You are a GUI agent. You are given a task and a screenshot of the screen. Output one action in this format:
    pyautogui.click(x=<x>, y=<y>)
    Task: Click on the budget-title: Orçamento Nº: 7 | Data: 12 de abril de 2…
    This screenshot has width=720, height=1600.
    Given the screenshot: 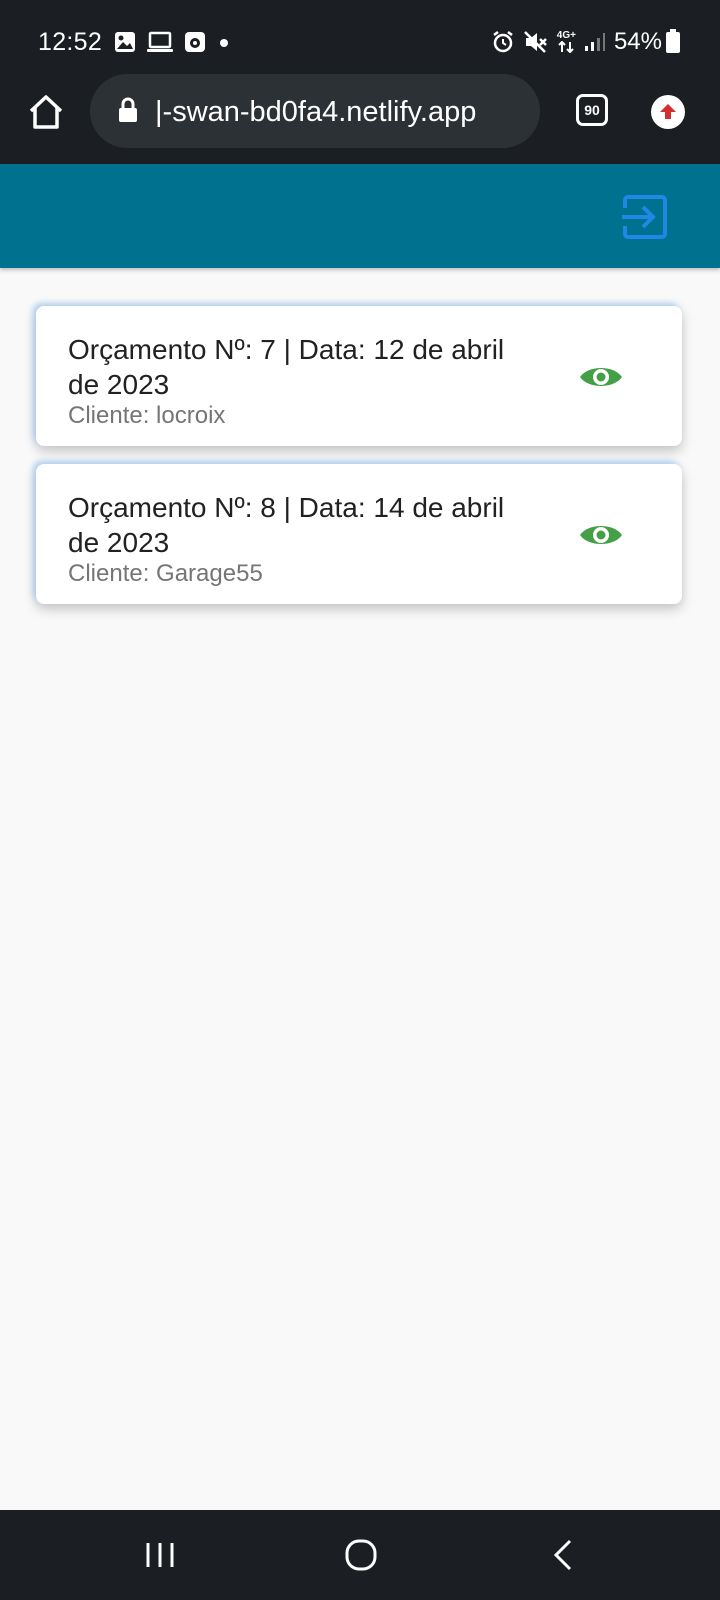 What is the action you would take?
    pyautogui.click(x=286, y=367)
    